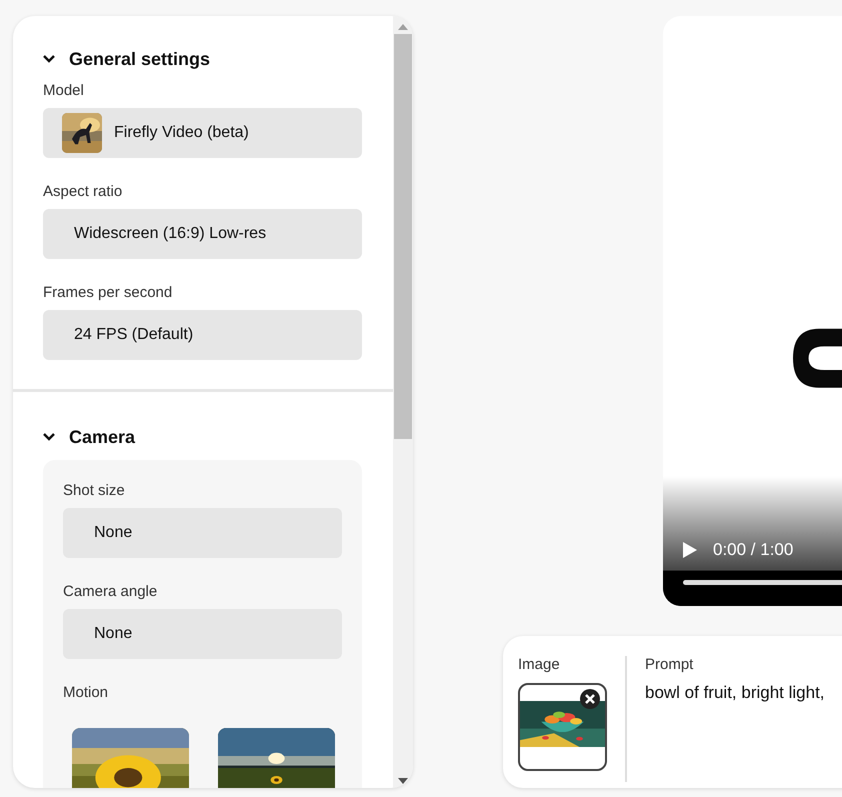 The height and width of the screenshot is (797, 842). What do you see at coordinates (669, 664) in the screenshot?
I see `prompt-label: Prompt` at bounding box center [669, 664].